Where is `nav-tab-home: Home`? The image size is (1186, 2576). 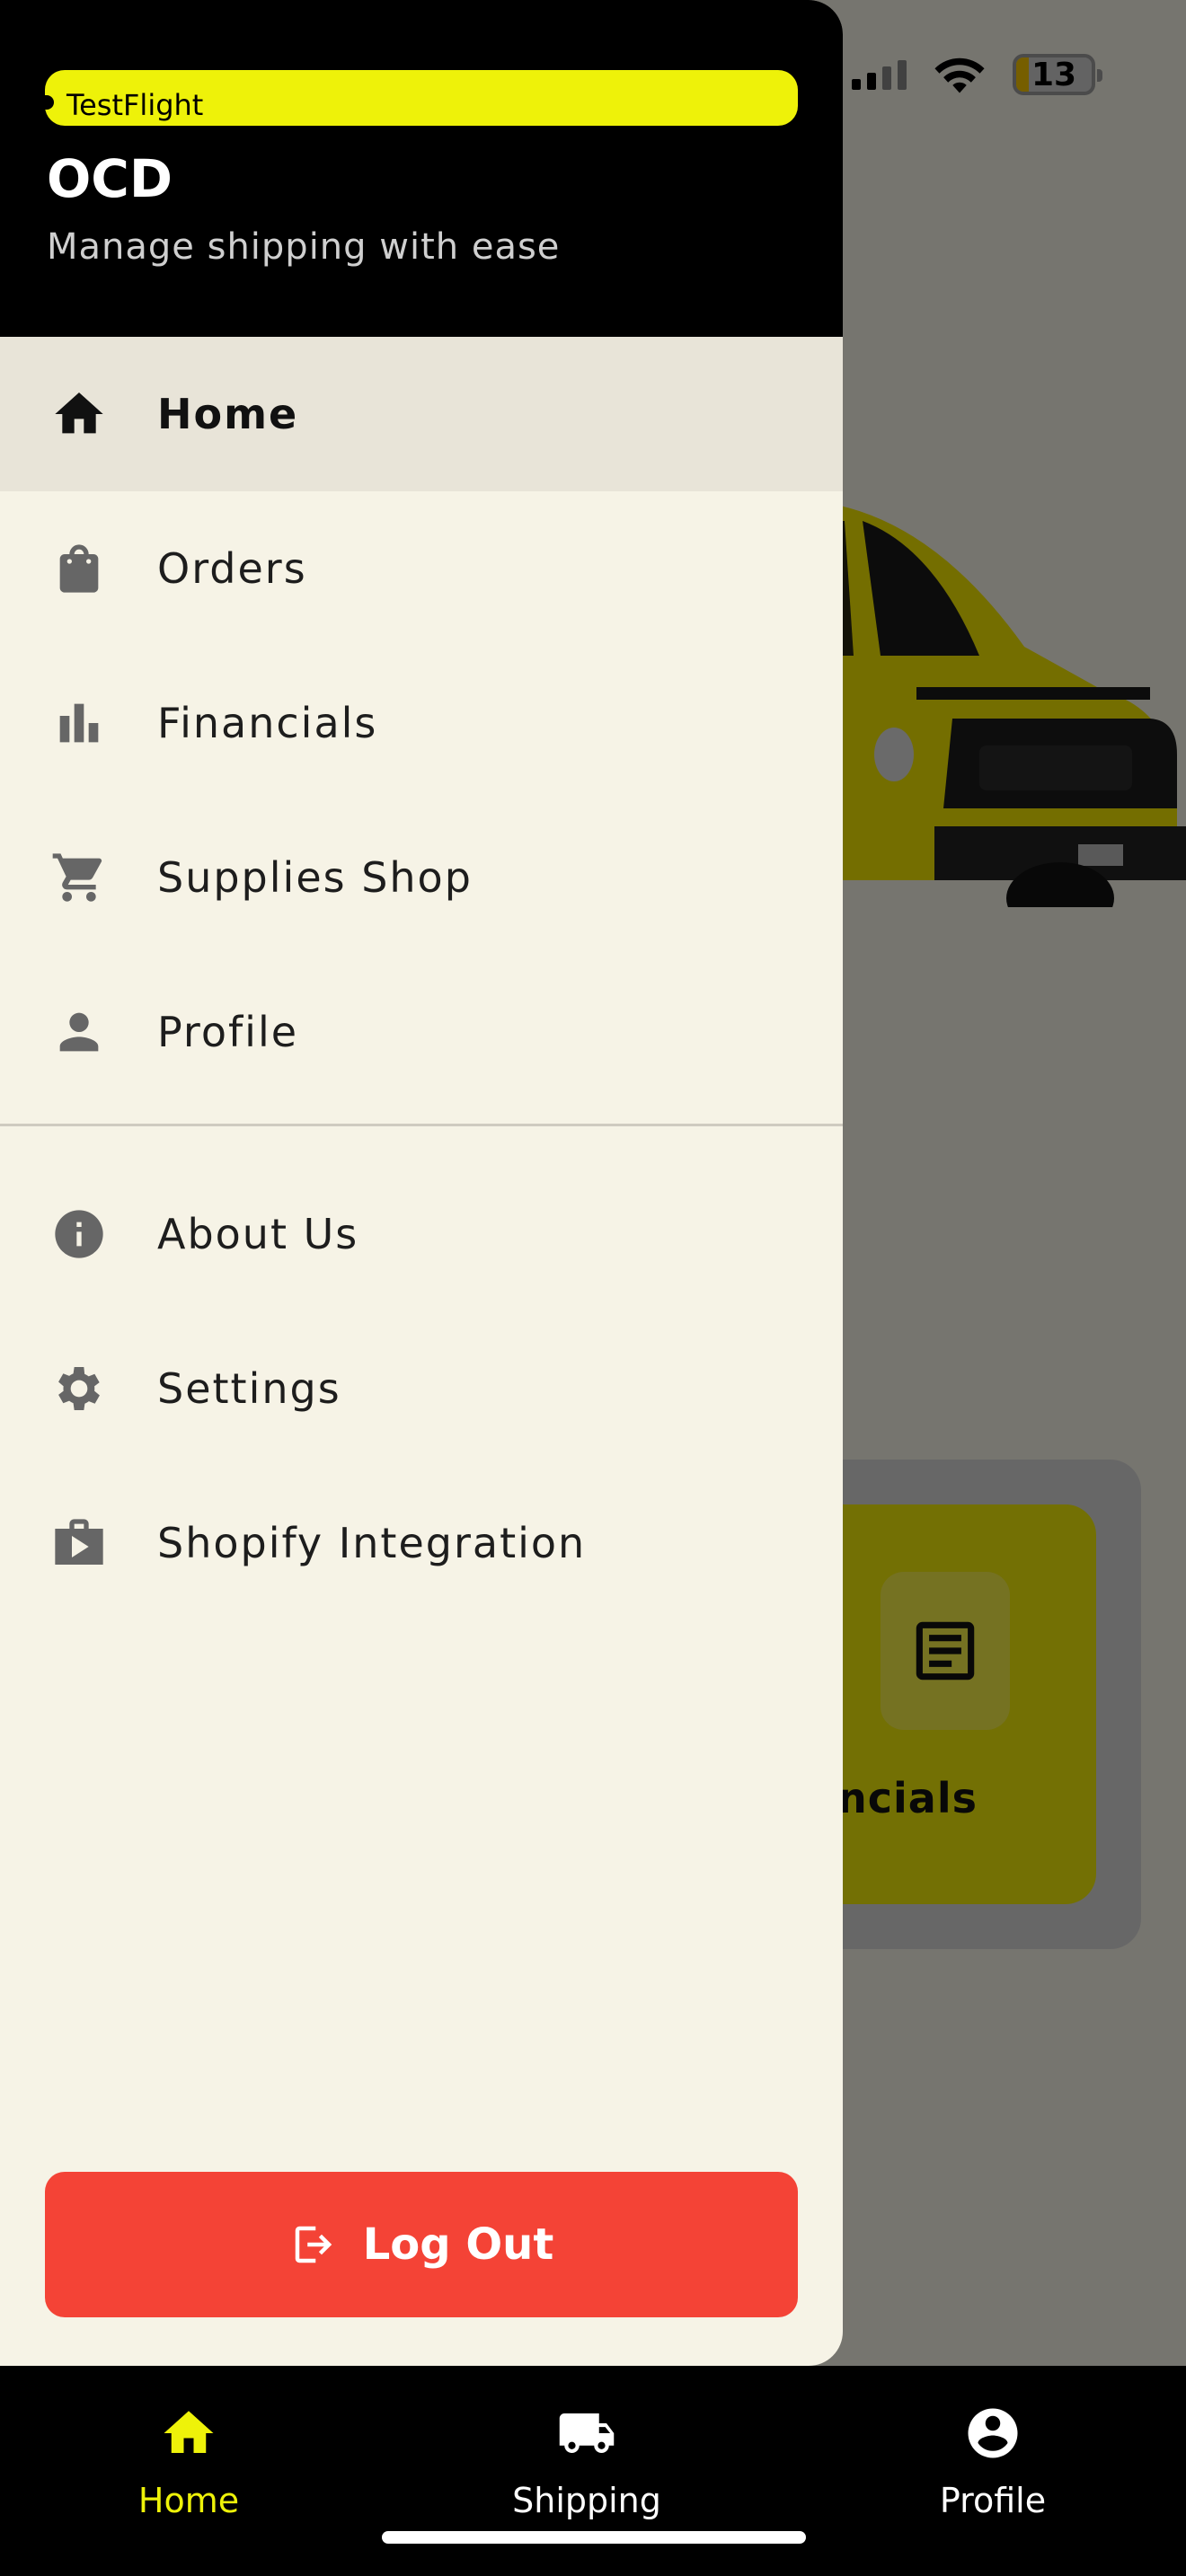
nav-tab-home: Home is located at coordinates (189, 2460).